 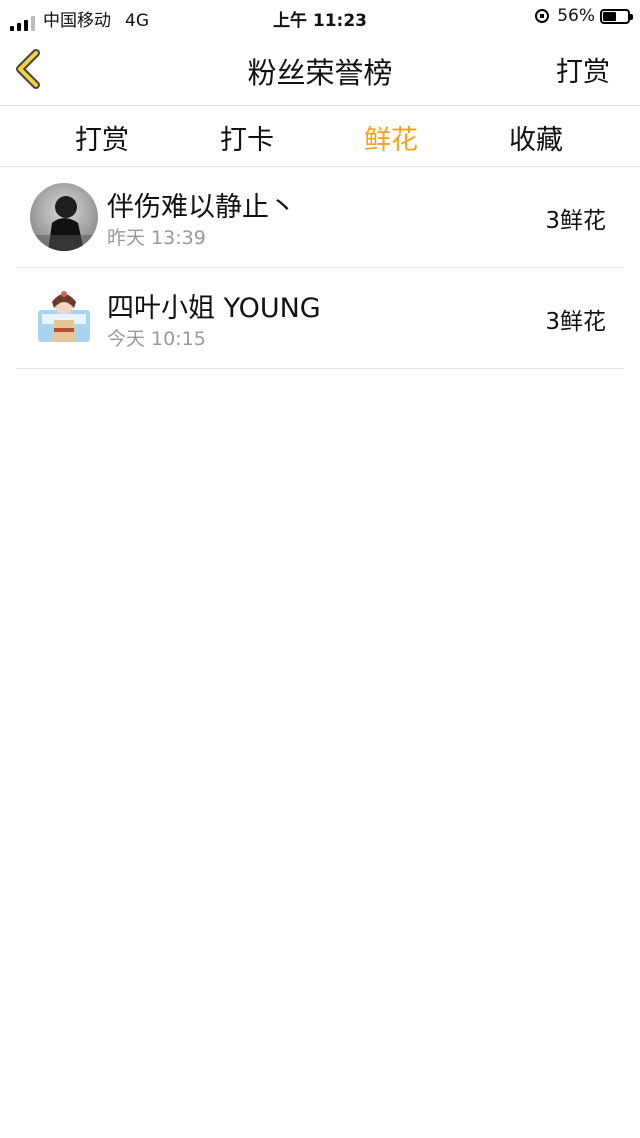 I want to click on battery-percent: 56%, so click(x=576, y=16).